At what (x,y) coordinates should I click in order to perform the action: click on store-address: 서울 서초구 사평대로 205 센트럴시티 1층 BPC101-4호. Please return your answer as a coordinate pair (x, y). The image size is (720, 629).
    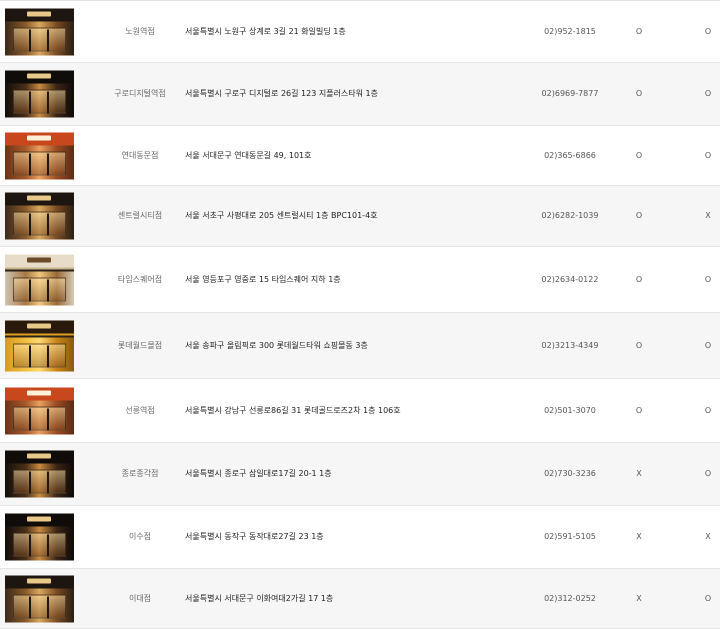
    Looking at the image, I should click on (281, 215).